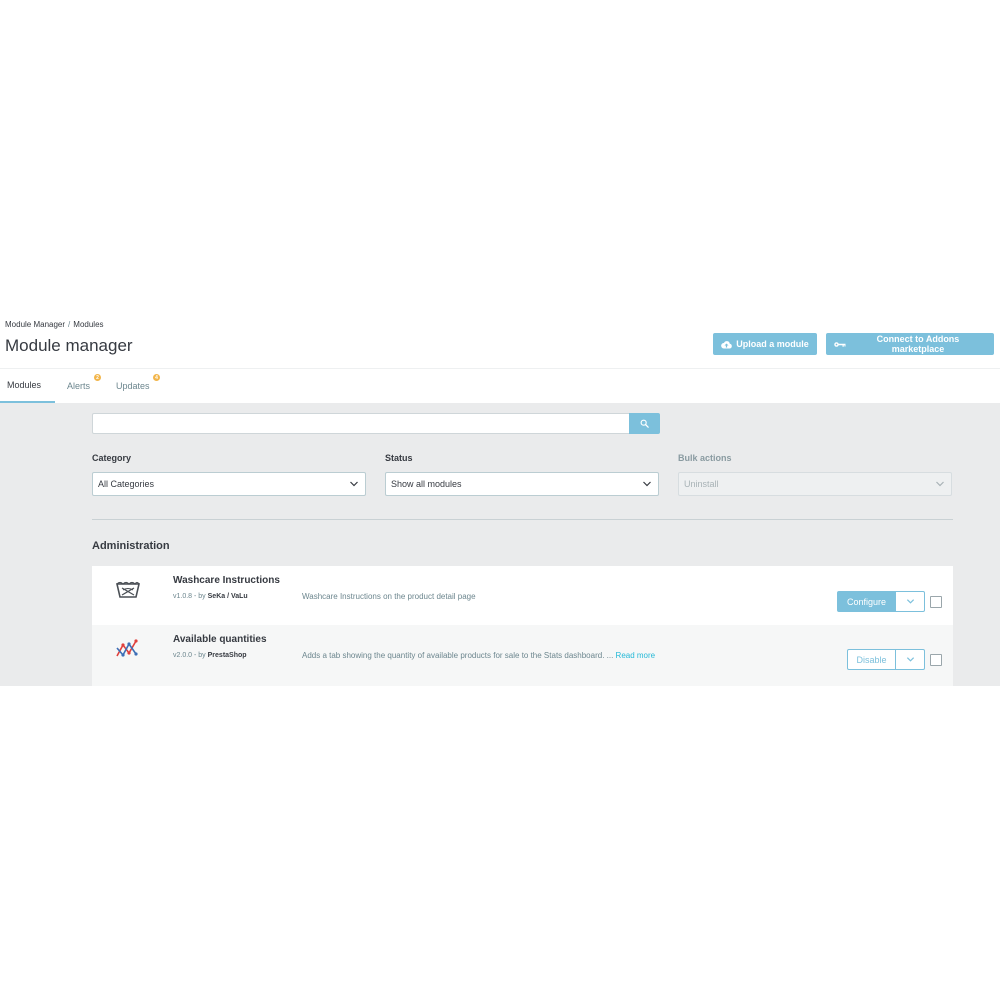 The image size is (1000, 1000). I want to click on tab-alerts: Alerts 2, so click(80, 386).